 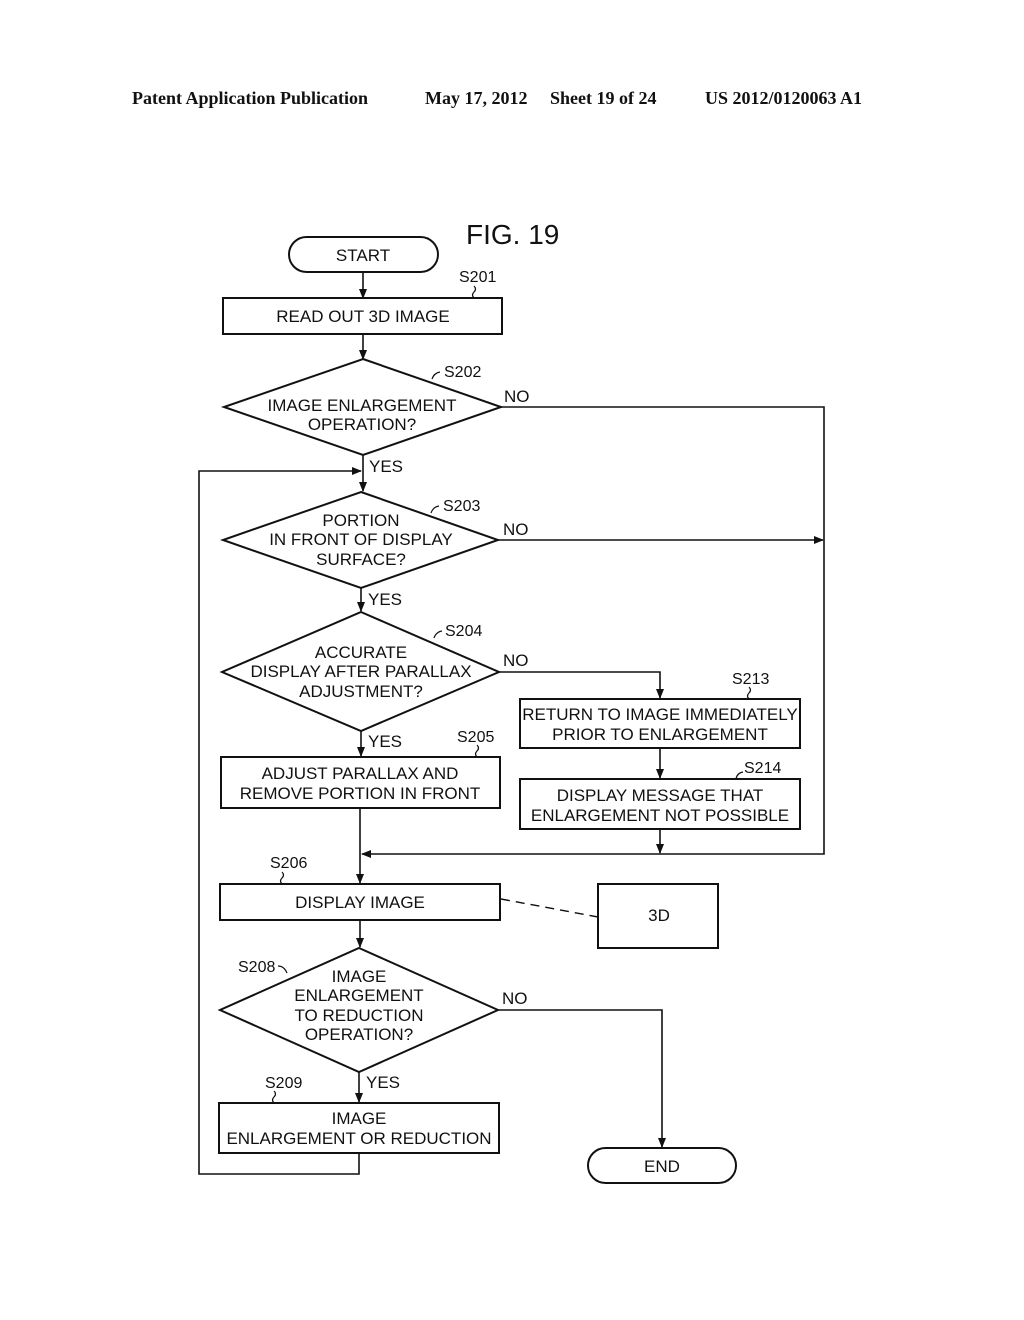 I want to click on start-terminal: START, so click(x=363, y=254).